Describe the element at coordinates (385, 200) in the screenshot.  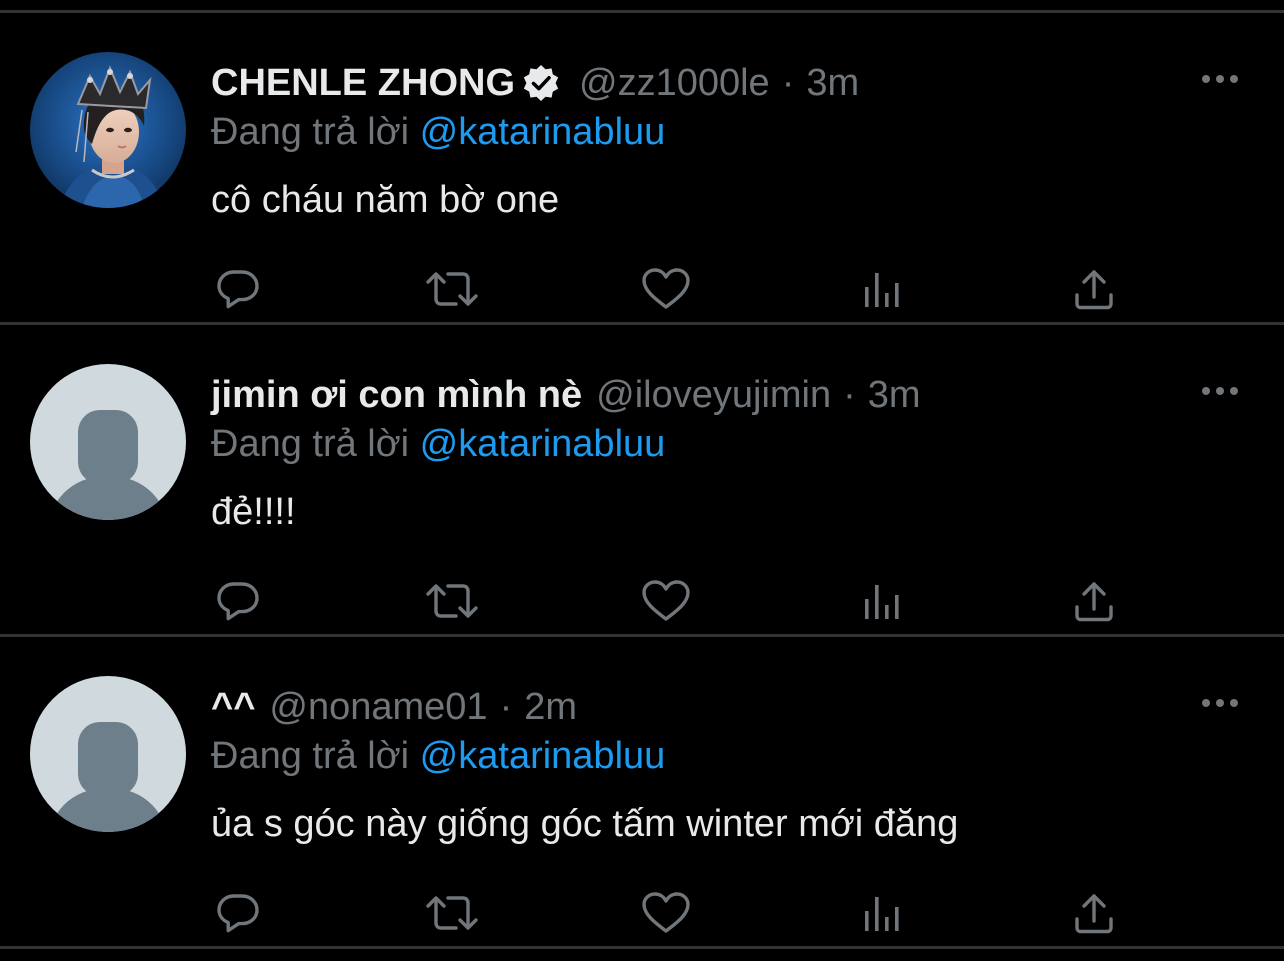
I see `tweet-text: cô cháu năm bờ one` at that location.